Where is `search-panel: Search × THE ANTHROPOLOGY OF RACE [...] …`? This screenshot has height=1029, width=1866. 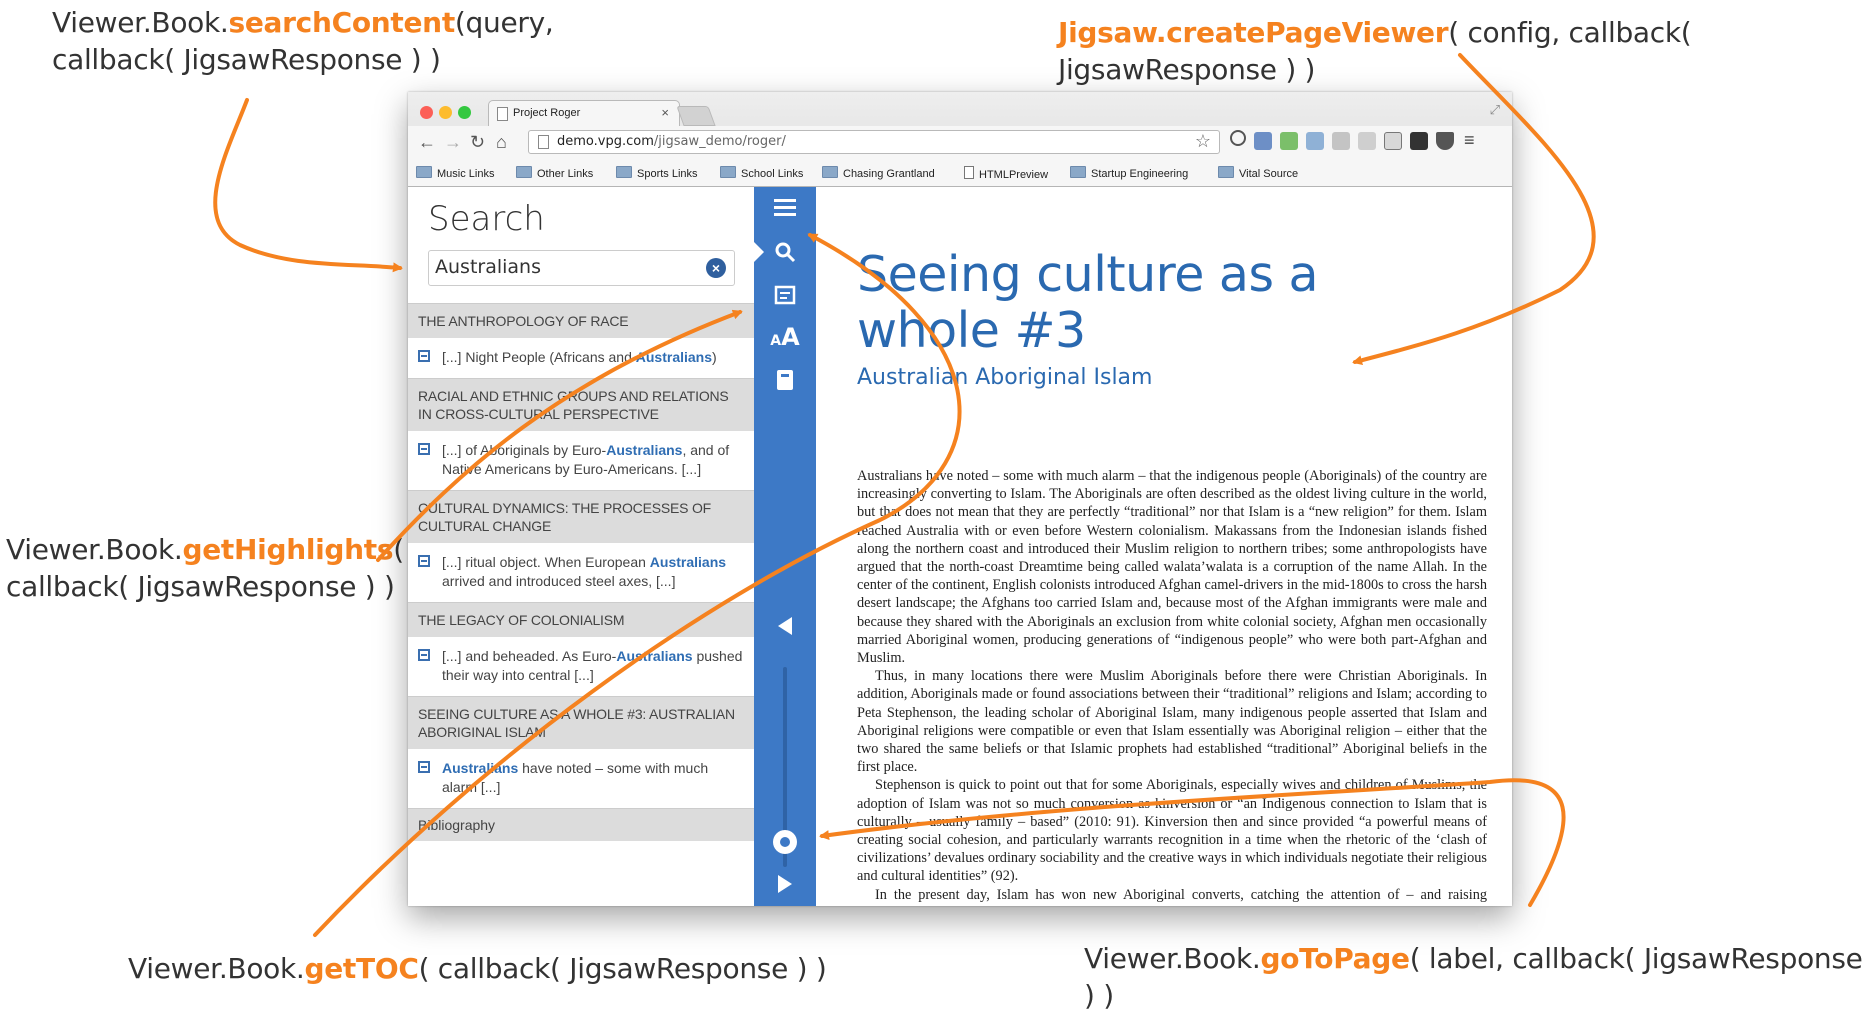
search-panel: Search × THE ANTHROPOLOGY OF RACE [...] … is located at coordinates (581, 546).